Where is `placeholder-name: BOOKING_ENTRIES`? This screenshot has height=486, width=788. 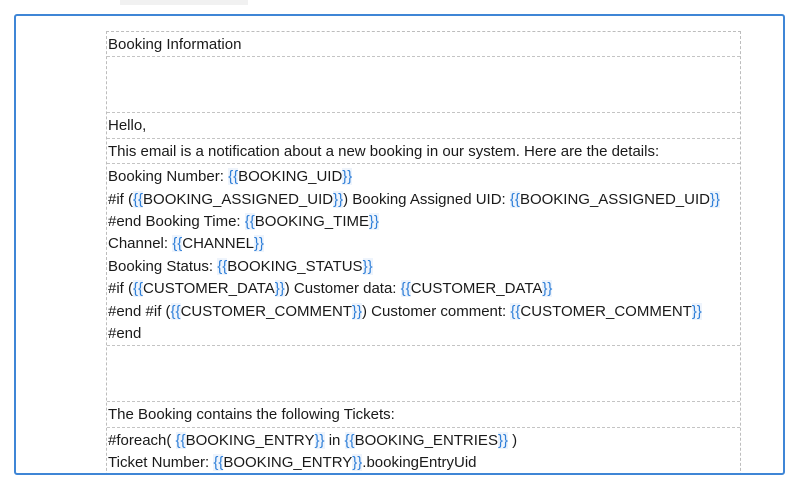 placeholder-name: BOOKING_ENTRIES is located at coordinates (426, 440).